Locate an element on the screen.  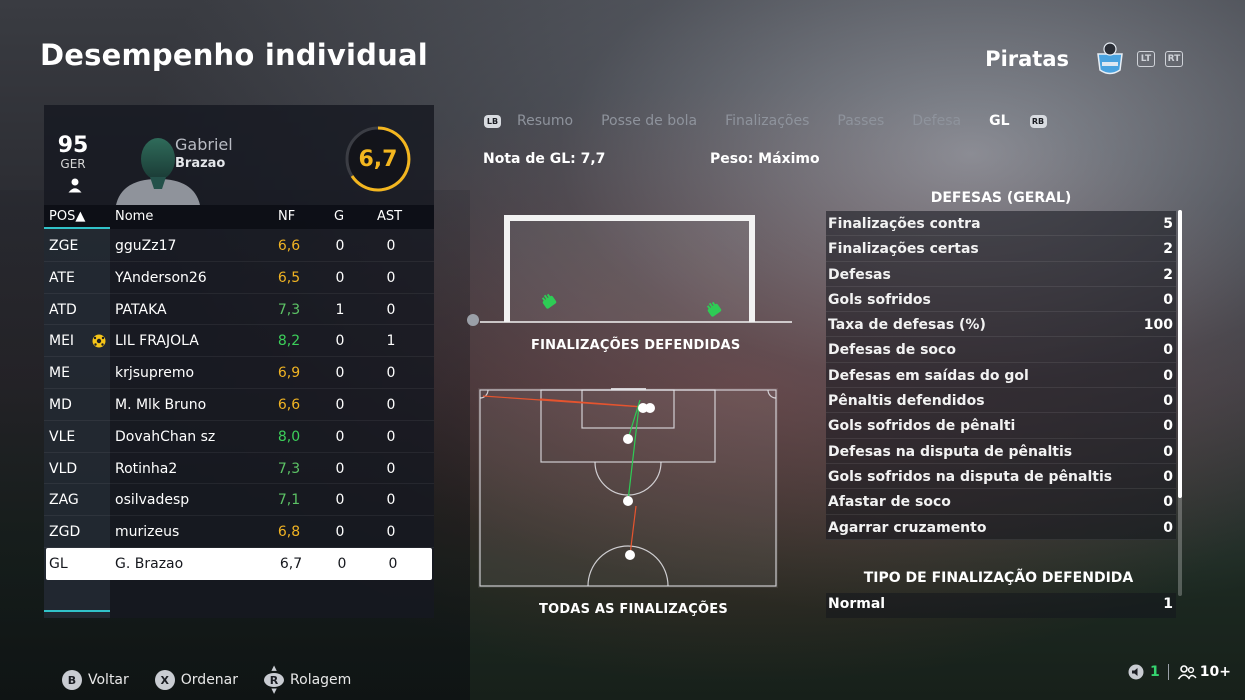
rb-button-icon: RB is located at coordinates (1038, 121).